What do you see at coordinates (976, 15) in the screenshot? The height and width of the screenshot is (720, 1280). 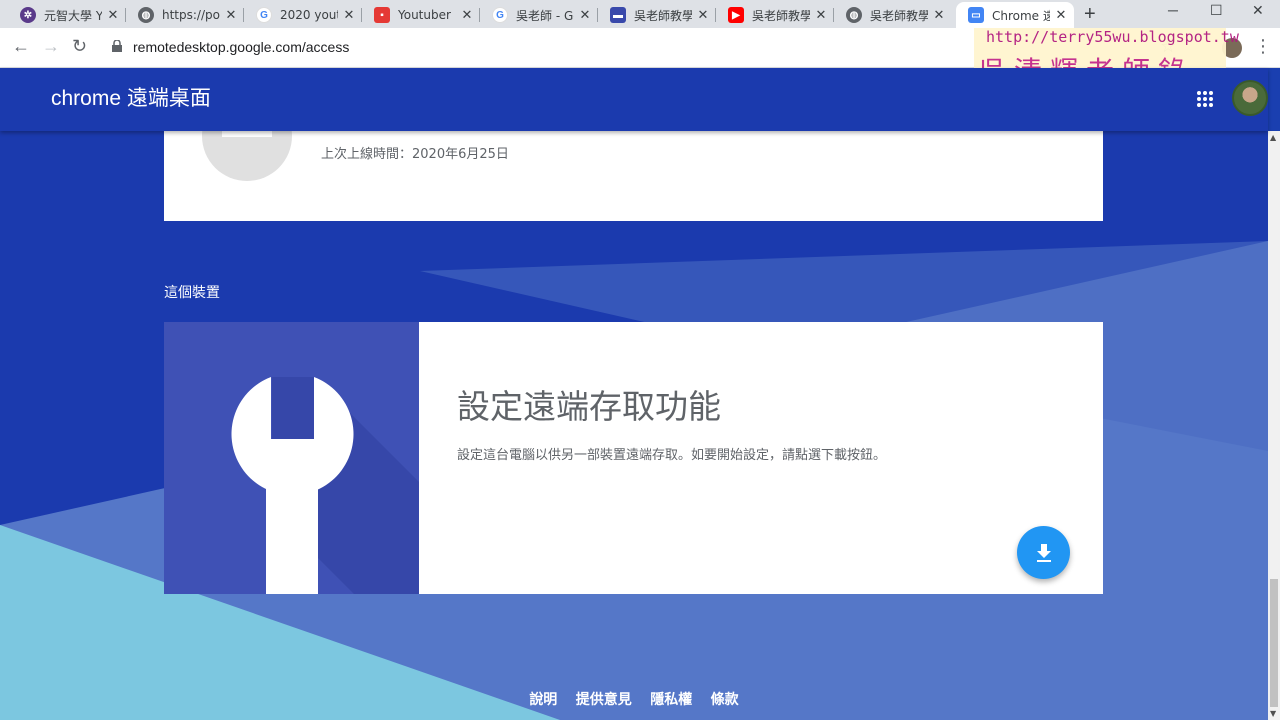 I see `remote-desktop-icon: ▭` at bounding box center [976, 15].